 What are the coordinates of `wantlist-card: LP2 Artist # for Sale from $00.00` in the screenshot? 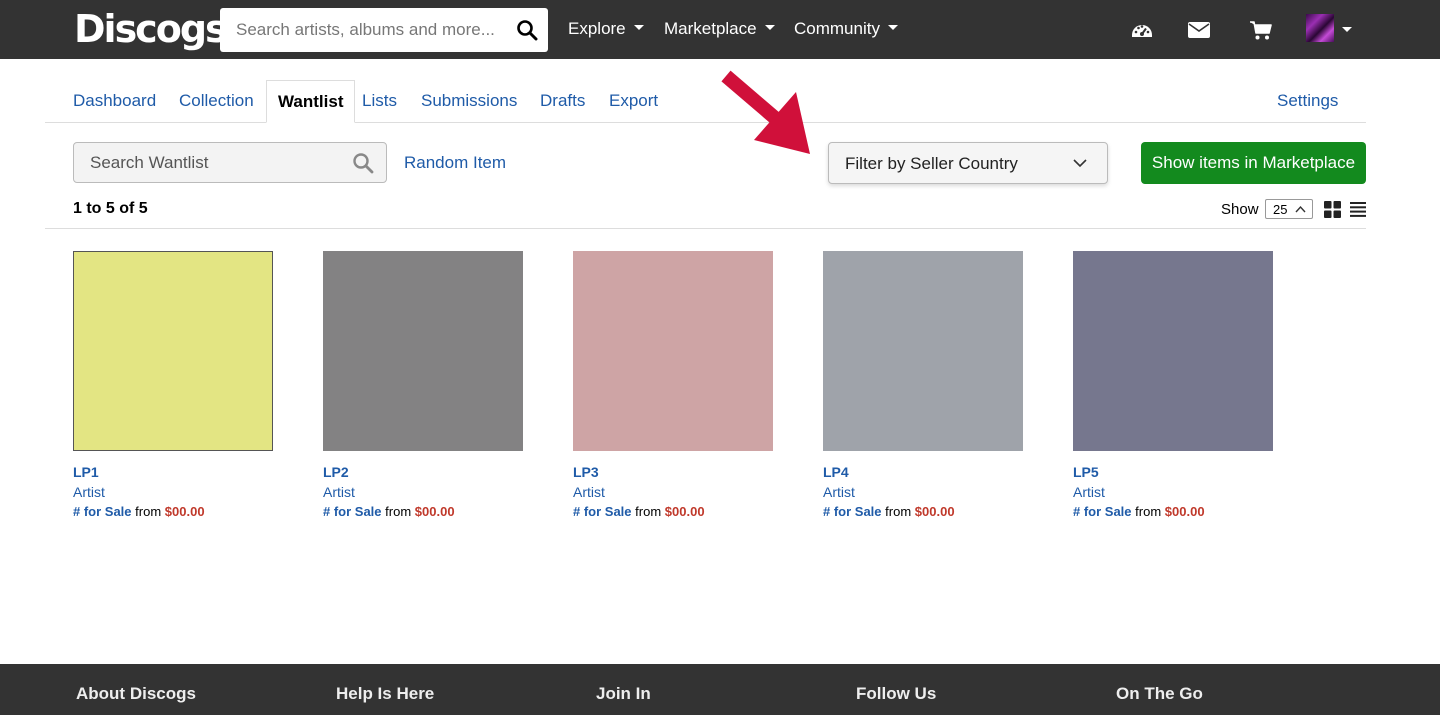 It's located at (423, 385).